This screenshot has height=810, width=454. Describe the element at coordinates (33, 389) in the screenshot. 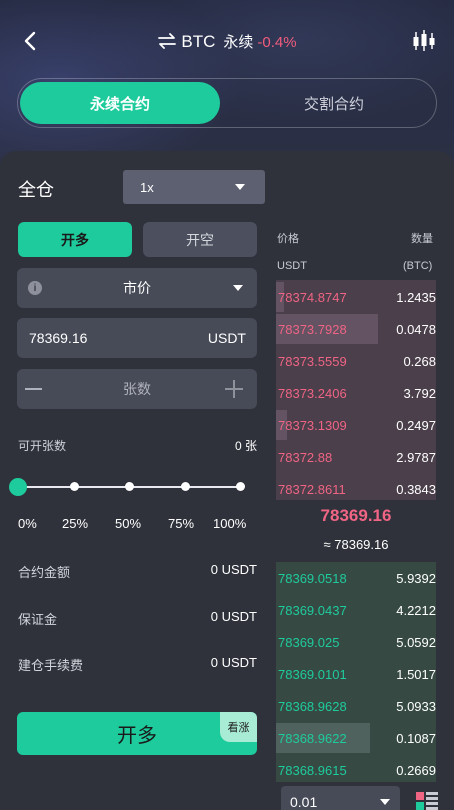

I see `minus-icon` at that location.